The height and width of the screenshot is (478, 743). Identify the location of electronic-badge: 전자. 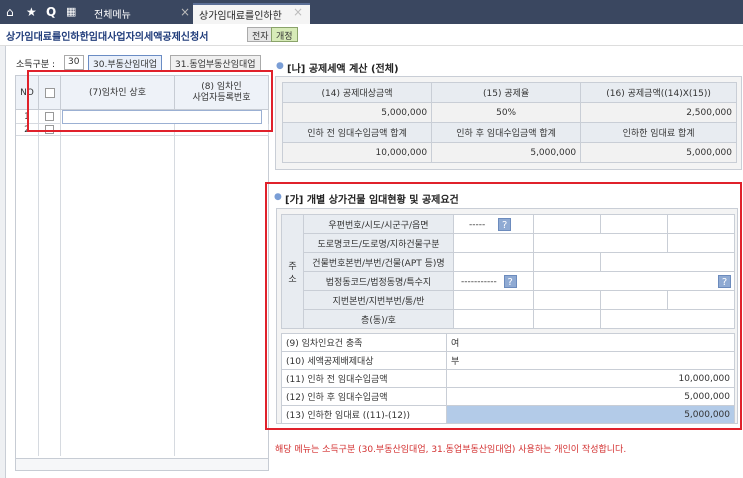
(260, 34).